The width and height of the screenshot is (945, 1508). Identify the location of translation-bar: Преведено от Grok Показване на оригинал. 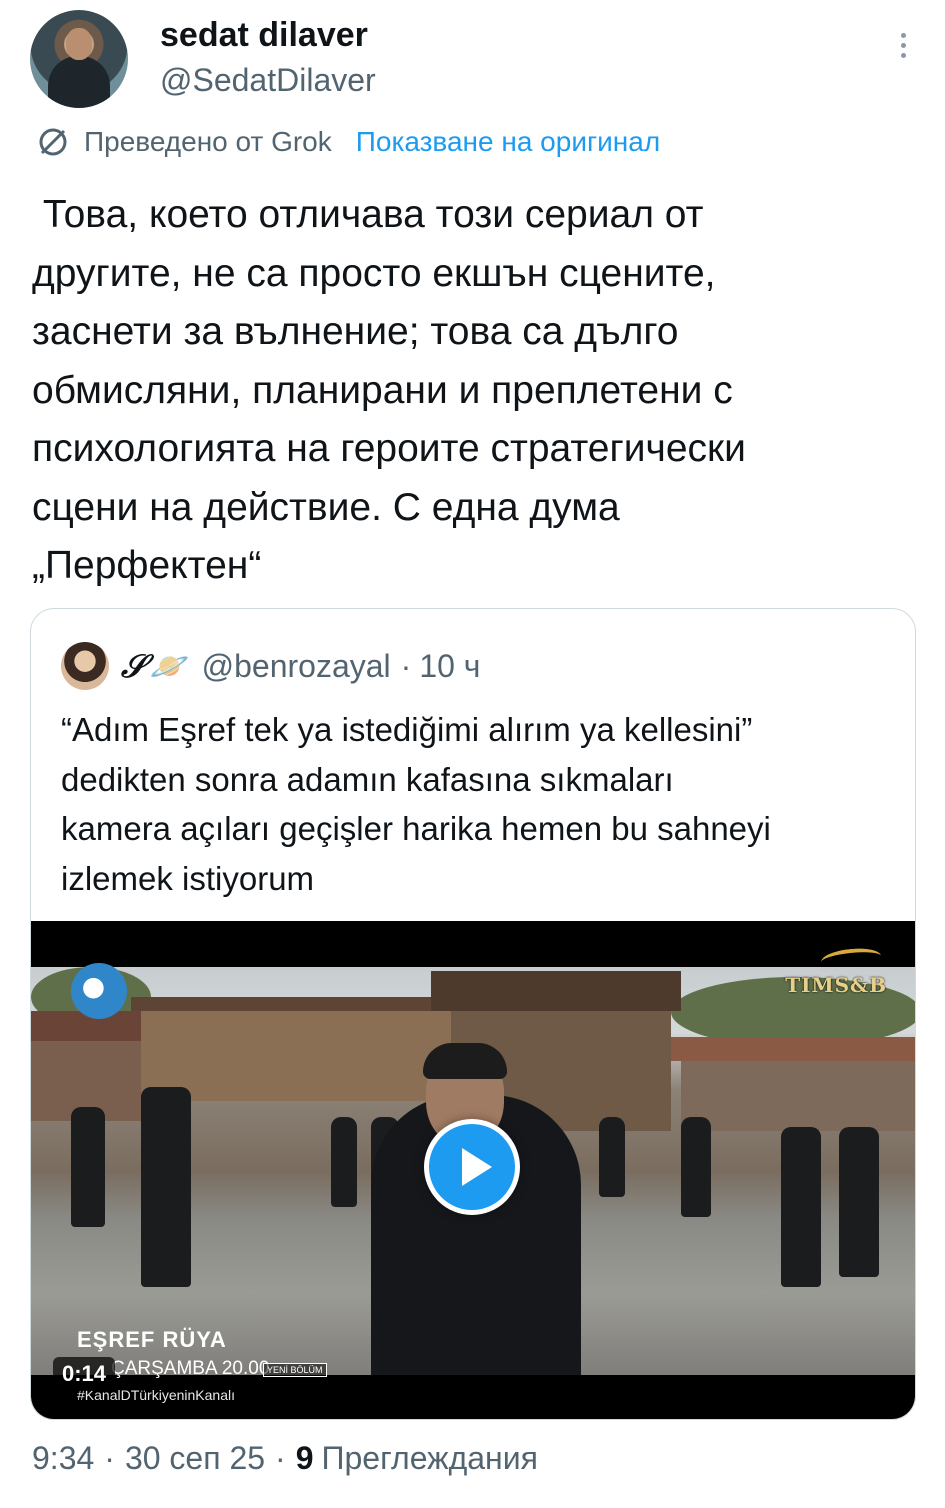
(348, 142).